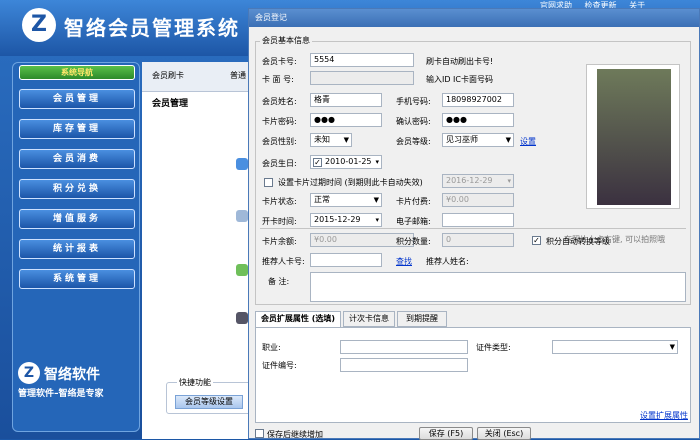  What do you see at coordinates (473, 375) in the screenshot?
I see `tab-panel: 职业: 证件类型: ▼ 证件编号: 设置扩展属性` at bounding box center [473, 375].